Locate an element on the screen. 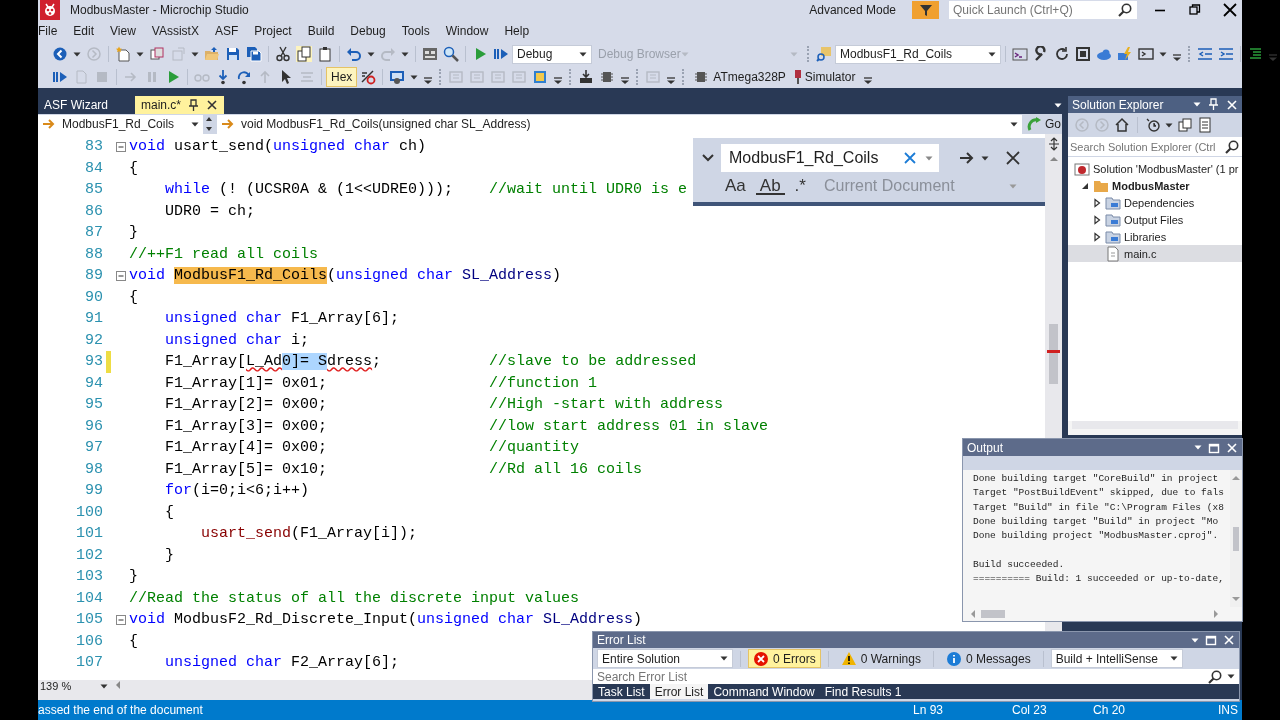 This screenshot has height=720, width=1280. add-item-icon is located at coordinates (157, 54).